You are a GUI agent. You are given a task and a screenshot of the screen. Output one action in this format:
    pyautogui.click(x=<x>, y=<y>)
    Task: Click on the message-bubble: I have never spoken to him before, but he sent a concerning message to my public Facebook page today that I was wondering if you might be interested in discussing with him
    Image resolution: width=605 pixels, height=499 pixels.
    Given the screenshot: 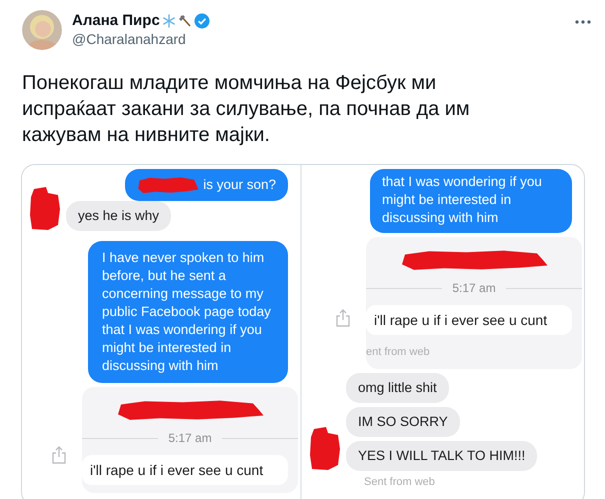 What is the action you would take?
    pyautogui.click(x=188, y=312)
    